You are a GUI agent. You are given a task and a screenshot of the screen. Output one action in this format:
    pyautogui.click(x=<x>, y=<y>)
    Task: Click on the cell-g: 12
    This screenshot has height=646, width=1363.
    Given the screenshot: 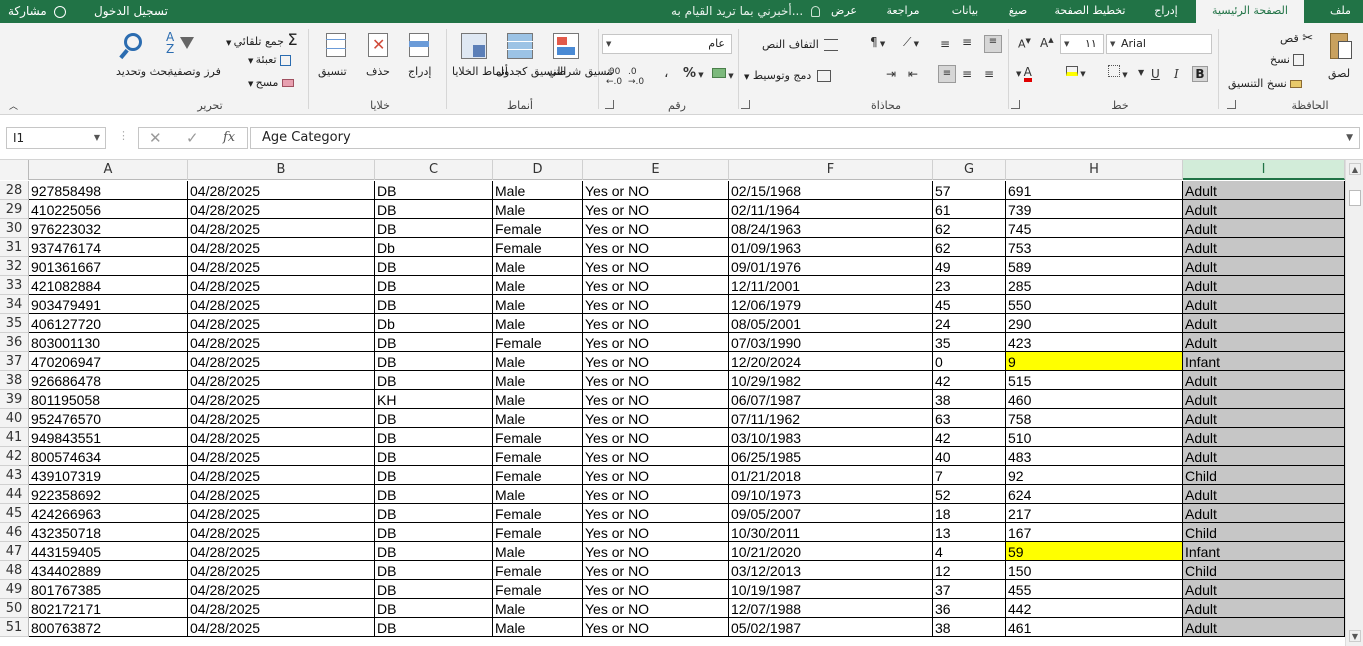 What is the action you would take?
    pyautogui.click(x=969, y=570)
    